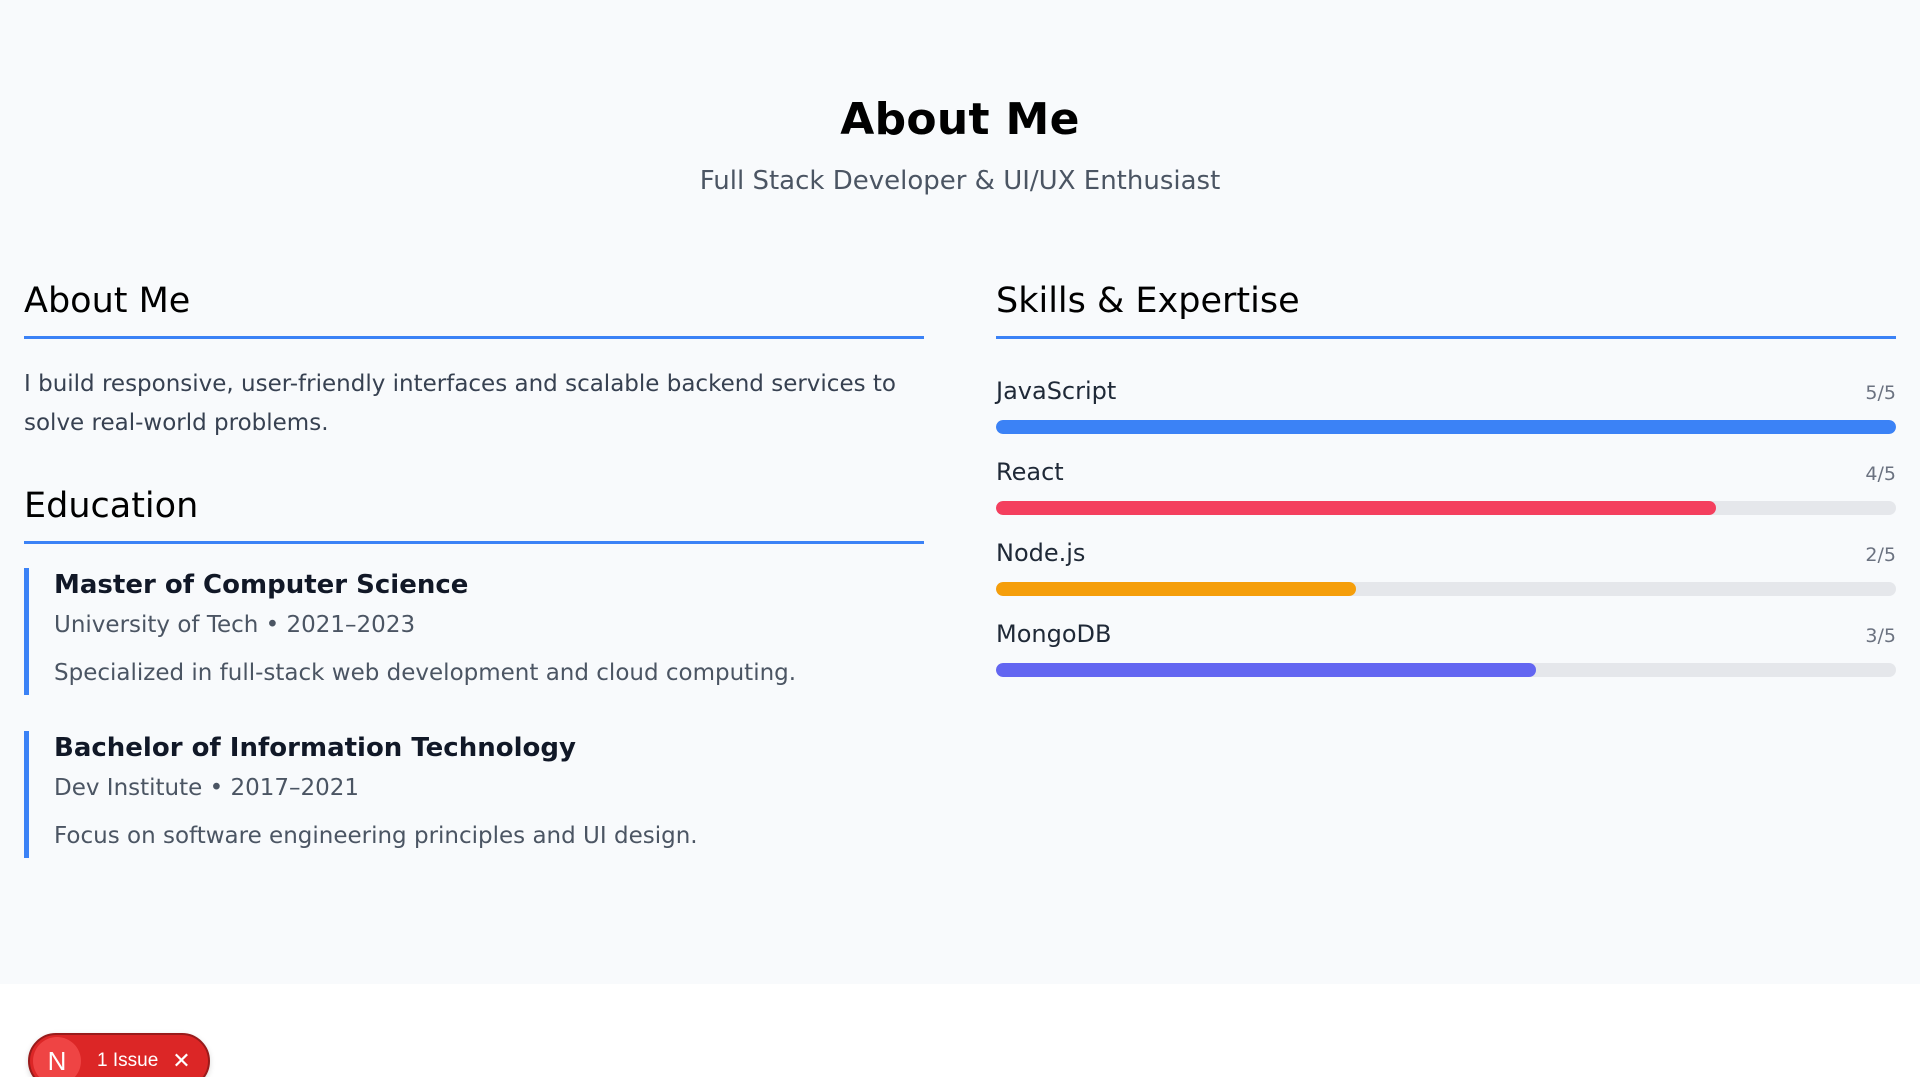 This screenshot has width=1920, height=1077. What do you see at coordinates (1041, 553) in the screenshot?
I see `skill-name: Node.js` at bounding box center [1041, 553].